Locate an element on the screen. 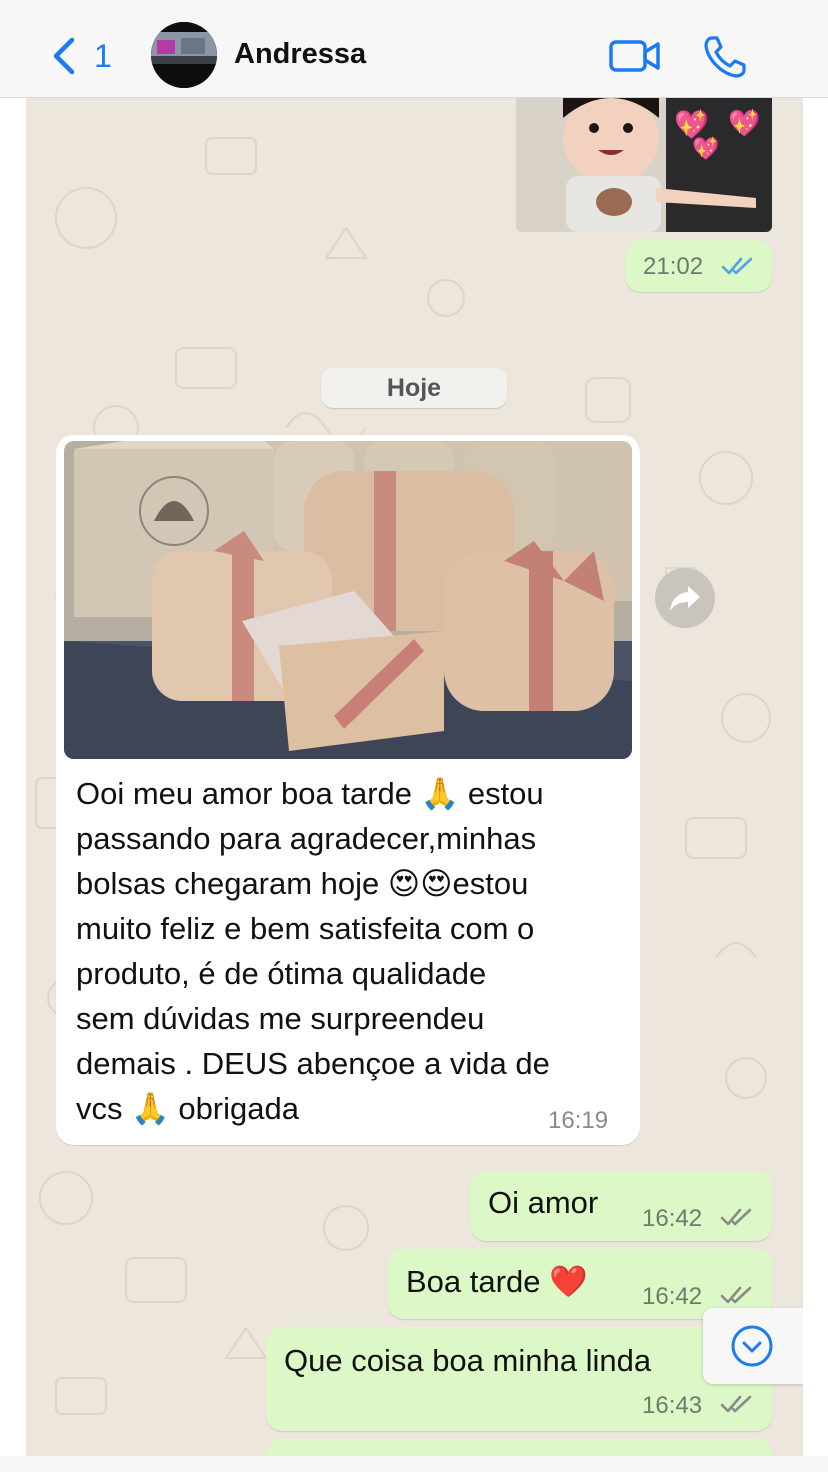  message-text: Oi amor is located at coordinates (543, 1202).